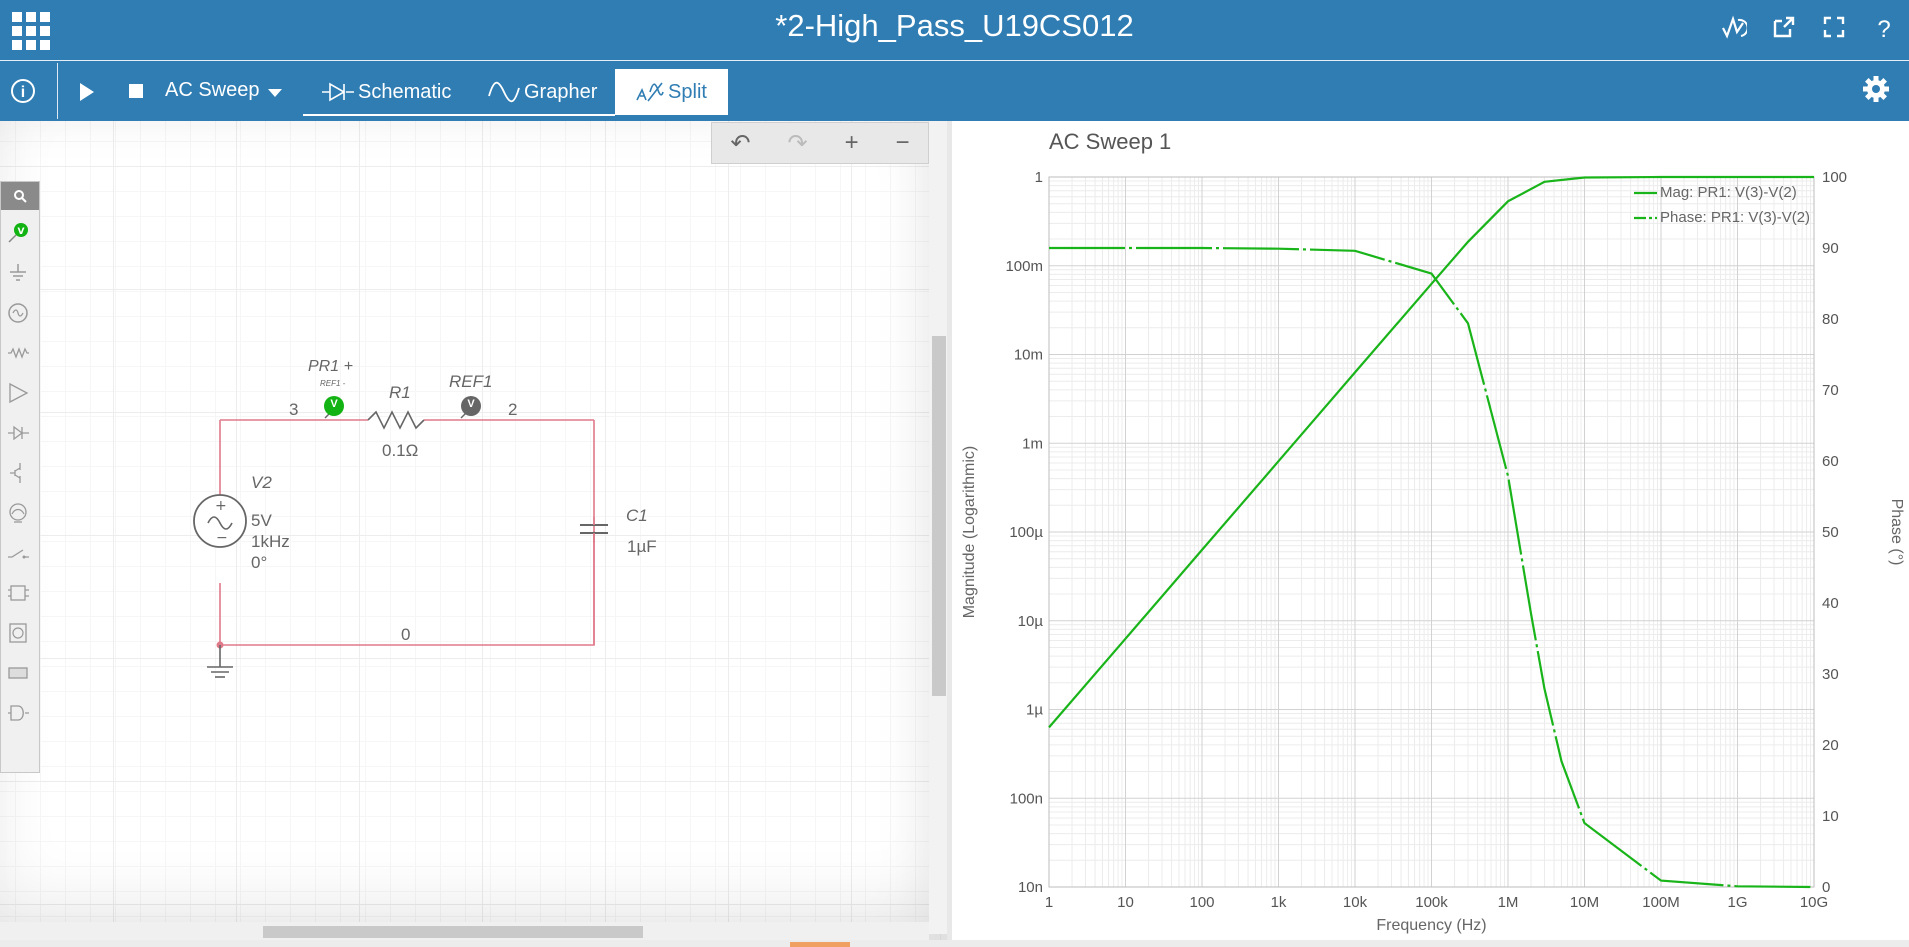  I want to click on y-tick-label: 10m, so click(1028, 355).